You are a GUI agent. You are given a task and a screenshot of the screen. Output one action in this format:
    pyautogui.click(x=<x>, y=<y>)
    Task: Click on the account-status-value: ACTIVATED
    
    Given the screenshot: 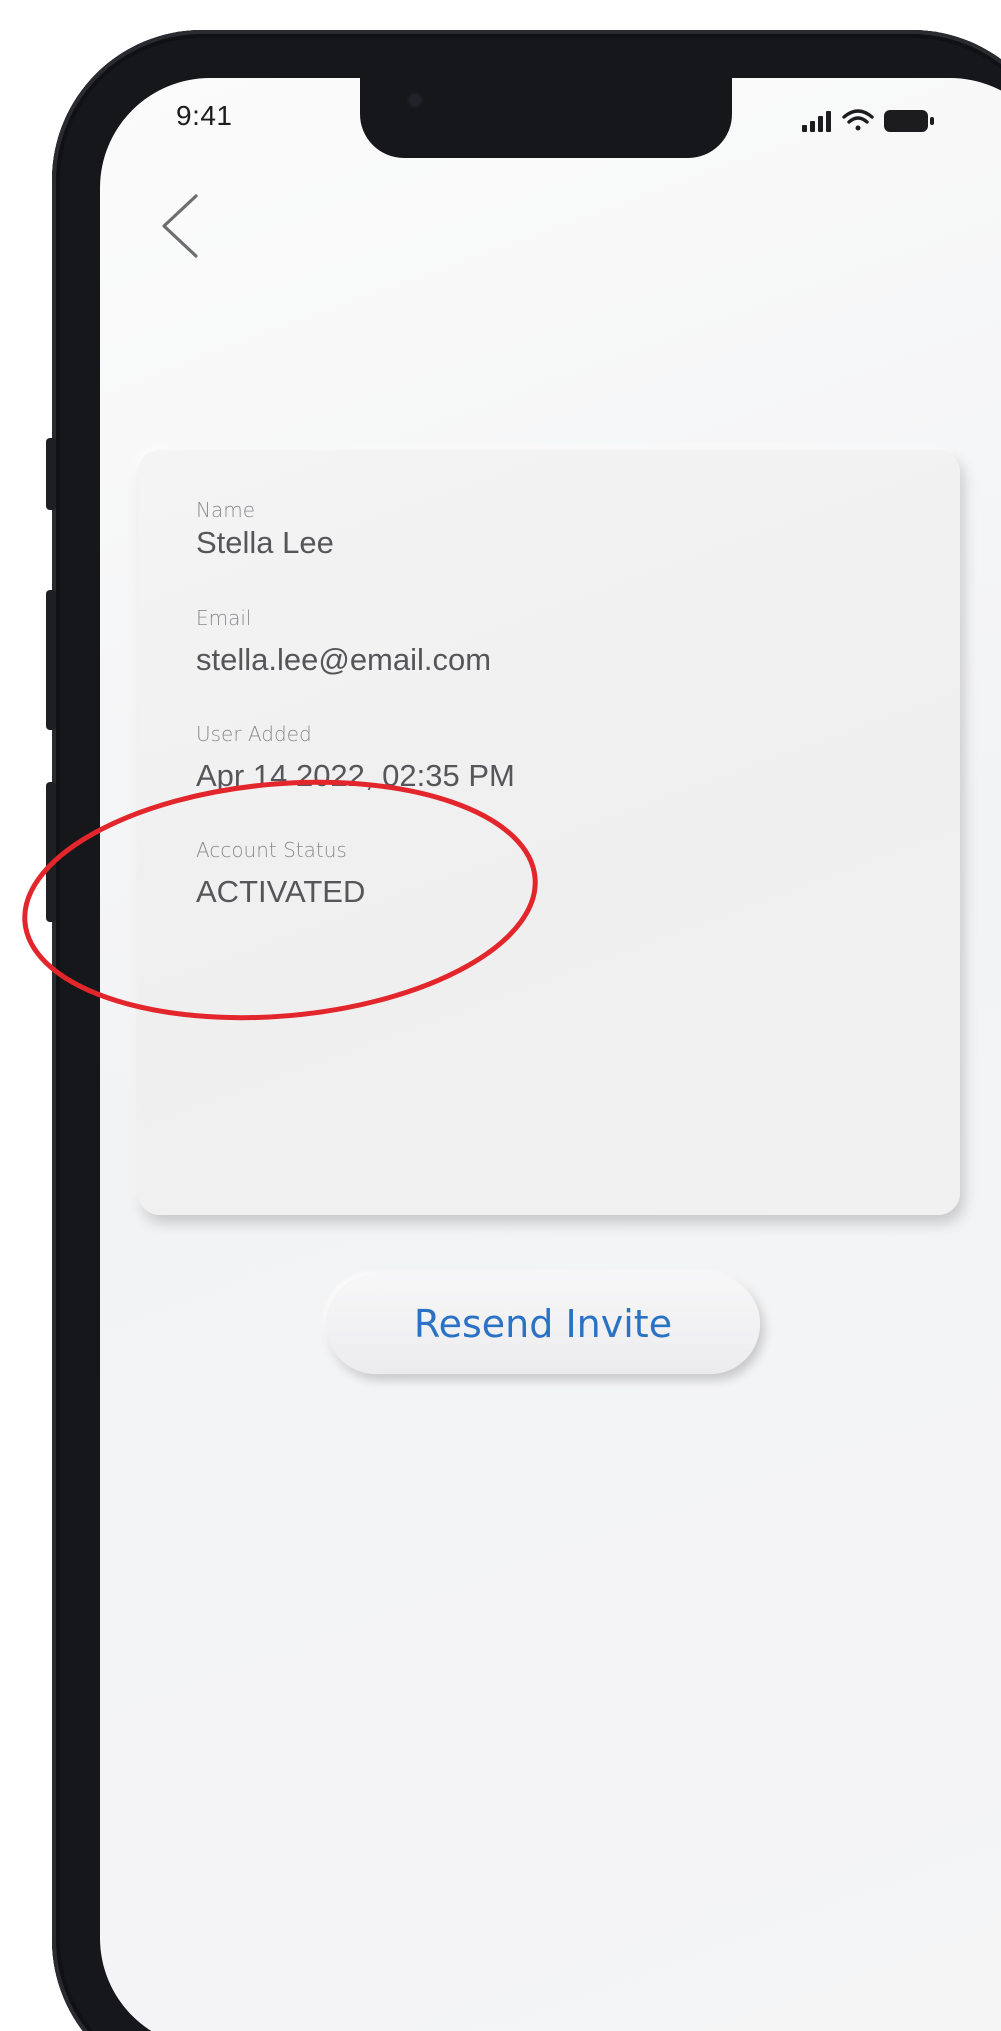 What is the action you would take?
    pyautogui.click(x=281, y=891)
    